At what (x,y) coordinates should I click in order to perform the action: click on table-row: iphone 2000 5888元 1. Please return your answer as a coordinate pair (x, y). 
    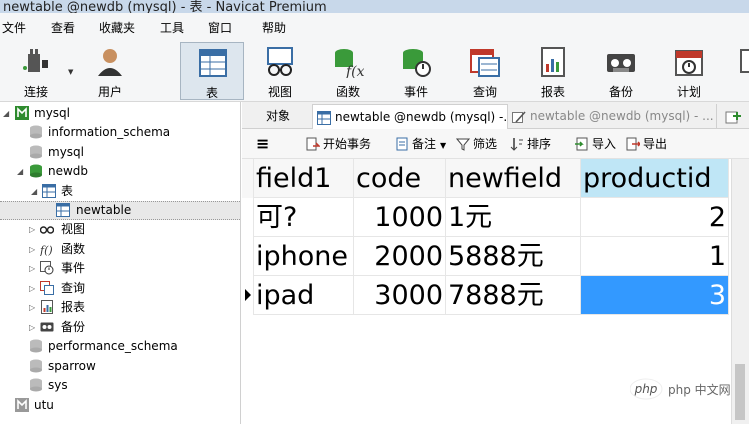
    Looking at the image, I should click on (485, 256).